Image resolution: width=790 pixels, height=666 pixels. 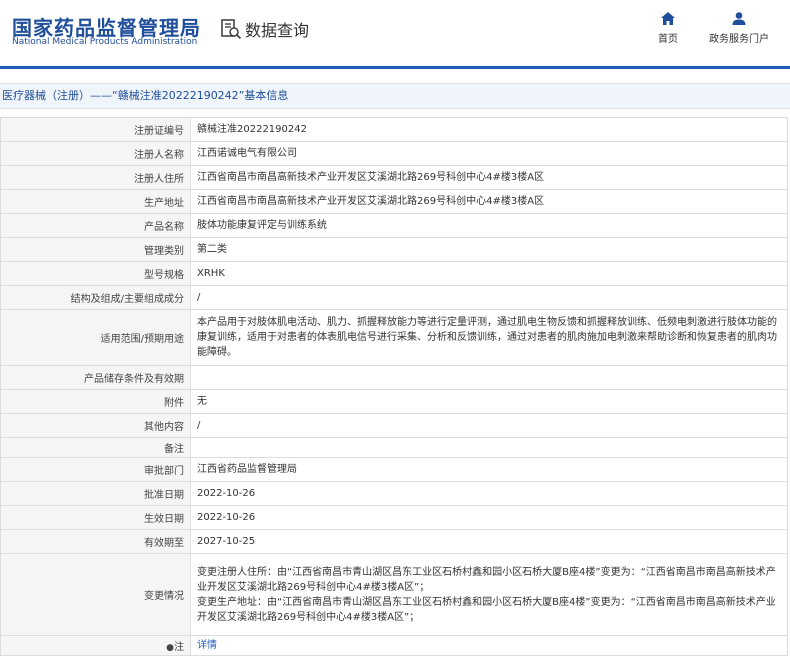 I want to click on row-label: 注册人住所, so click(x=95, y=177).